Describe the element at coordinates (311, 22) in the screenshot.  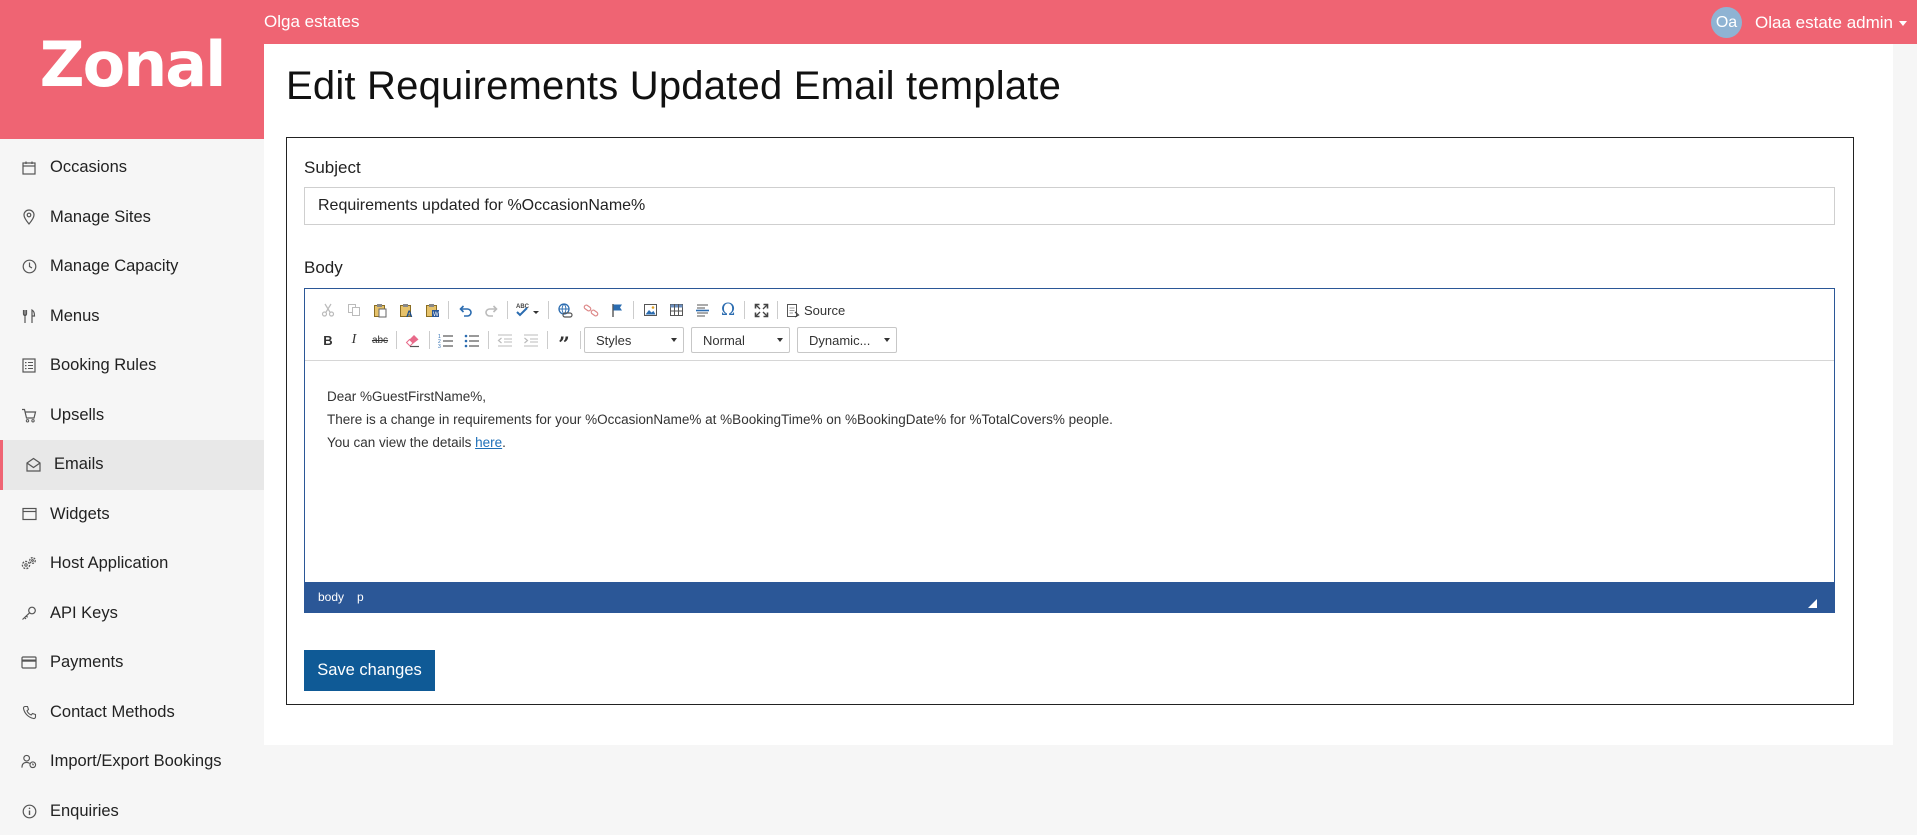
I see `organisation-name: Olga estates` at that location.